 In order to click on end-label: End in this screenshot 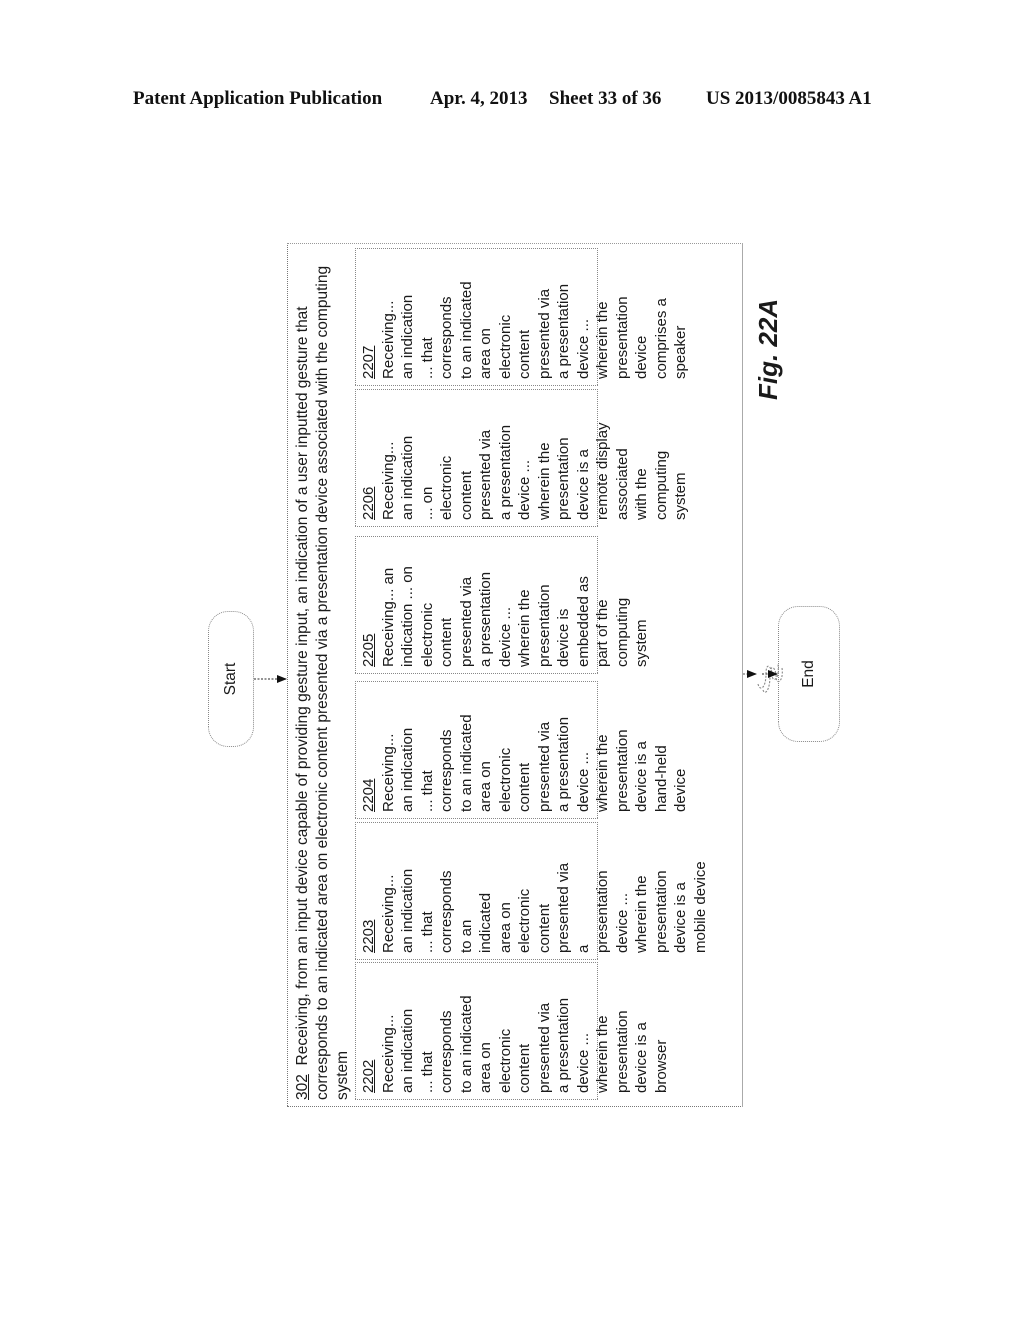, I will do `click(808, 674)`.